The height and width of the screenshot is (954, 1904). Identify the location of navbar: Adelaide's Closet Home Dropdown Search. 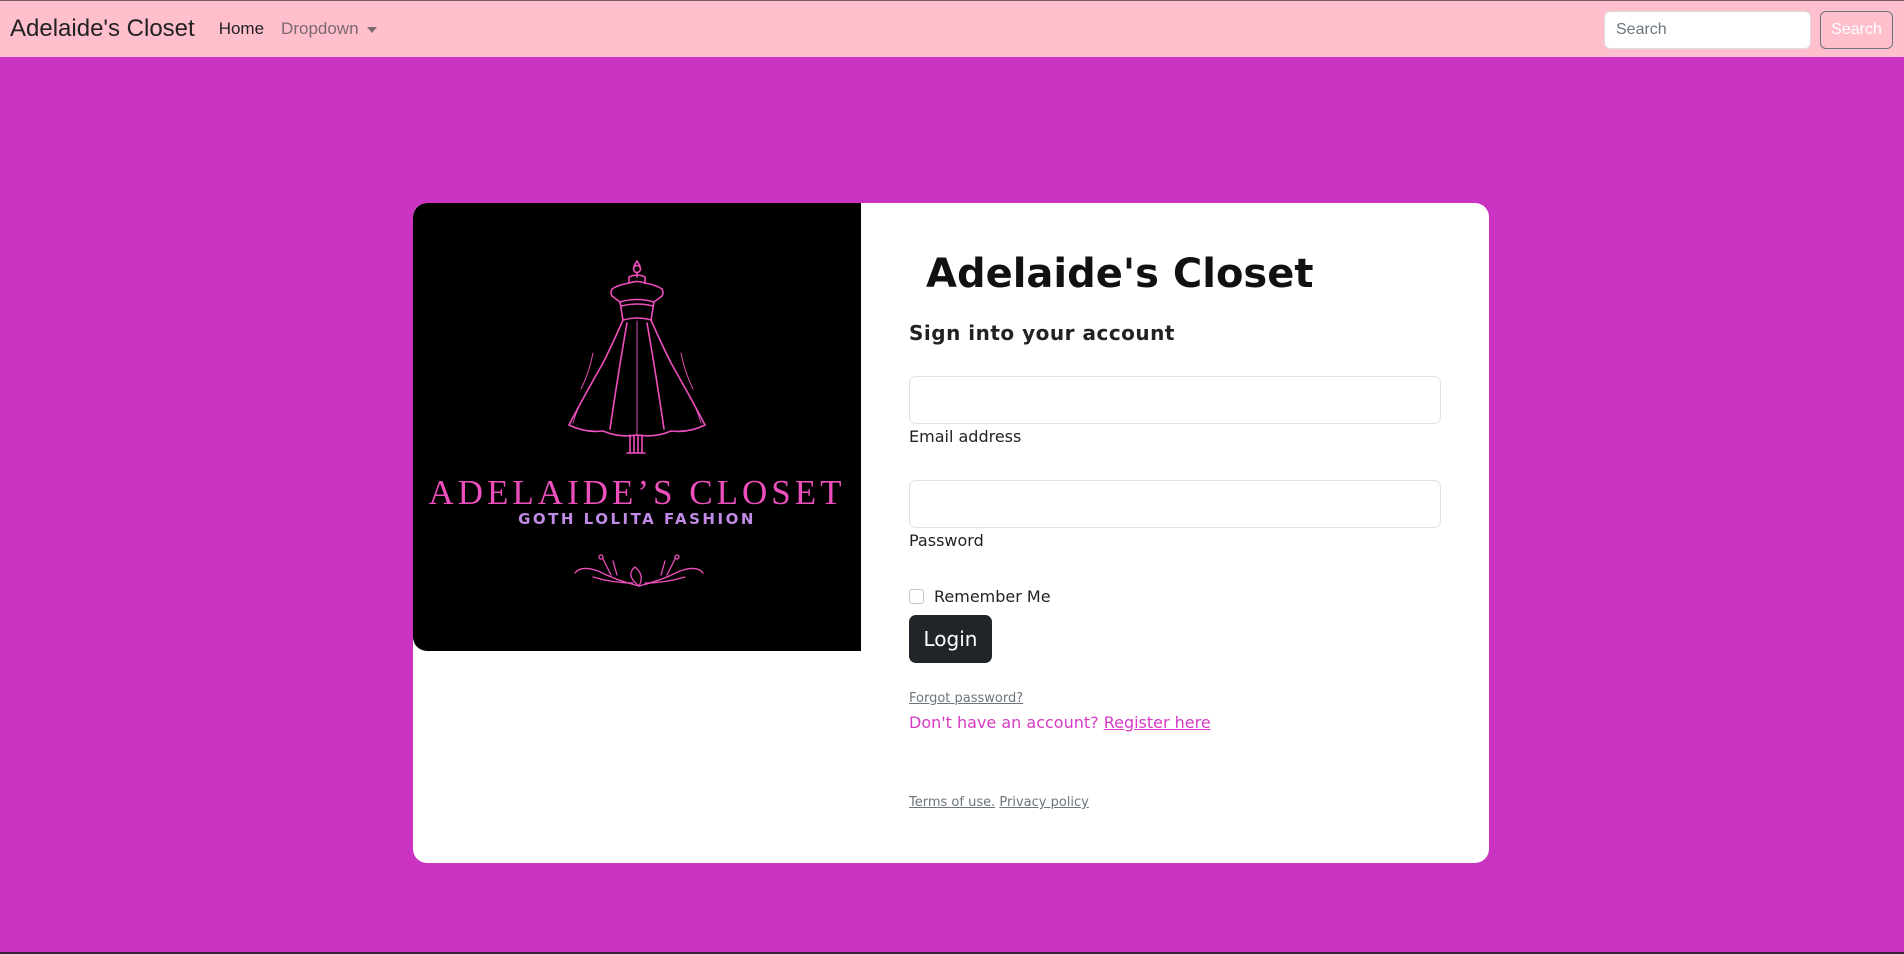
(952, 28).